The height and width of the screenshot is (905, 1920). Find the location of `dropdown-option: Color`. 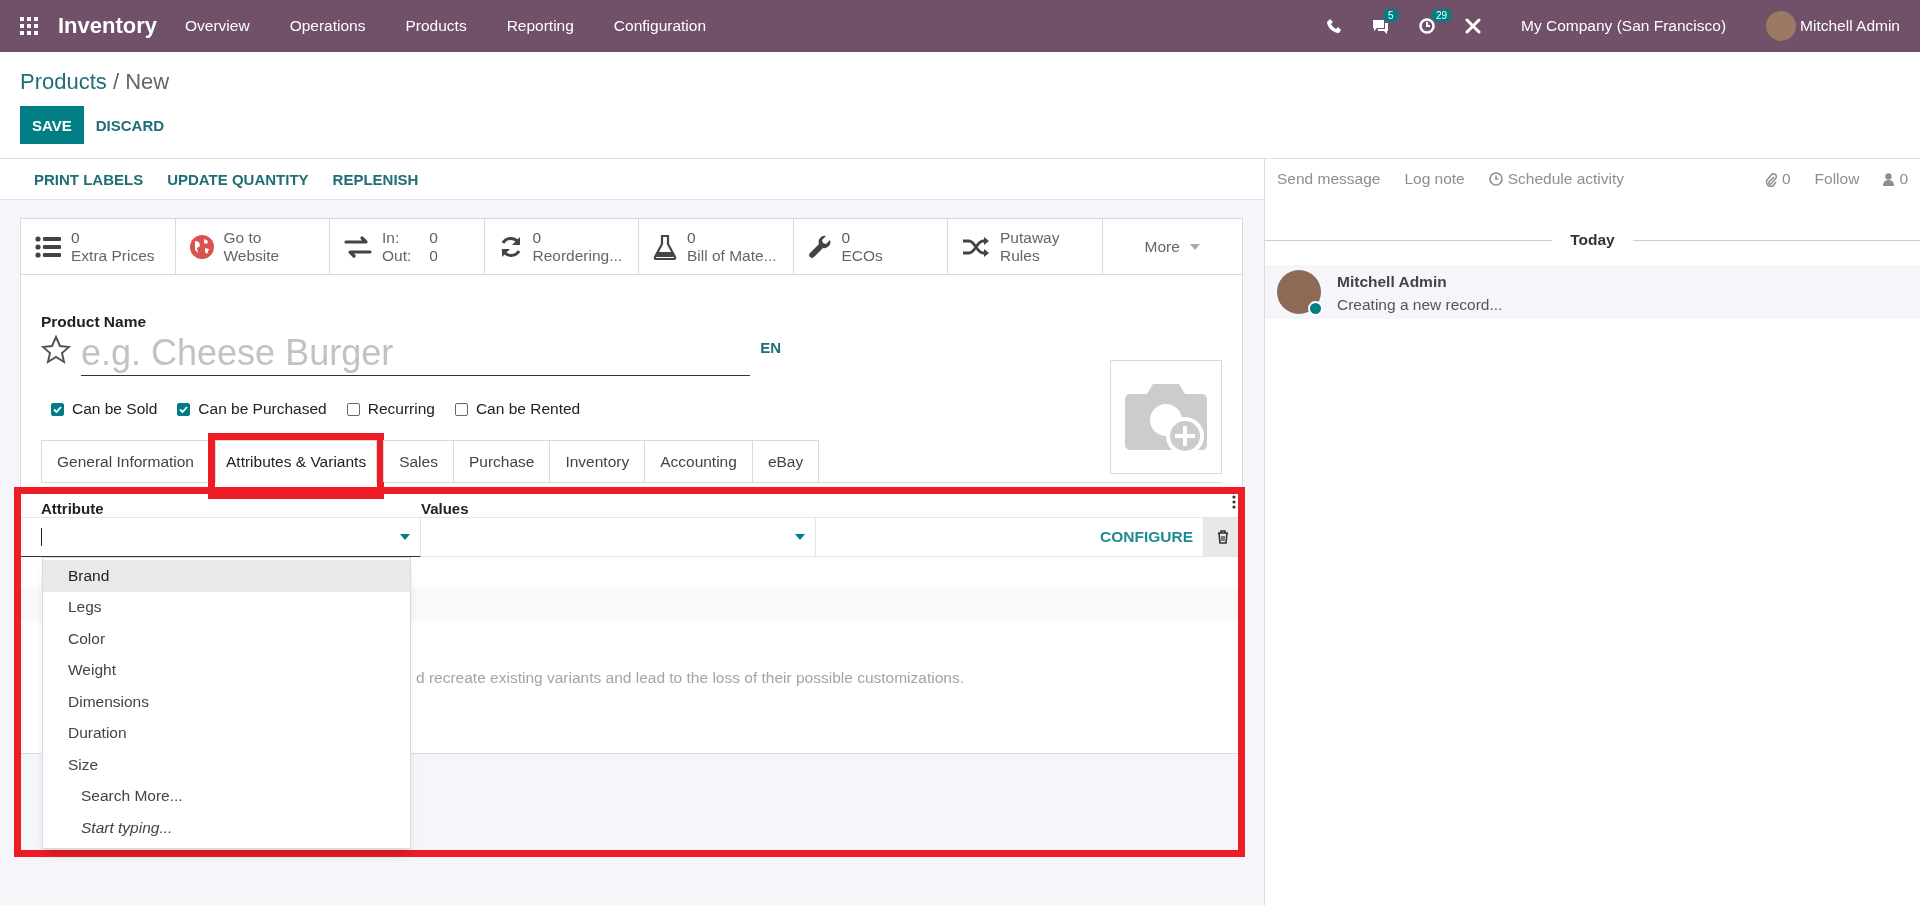

dropdown-option: Color is located at coordinates (226, 639).